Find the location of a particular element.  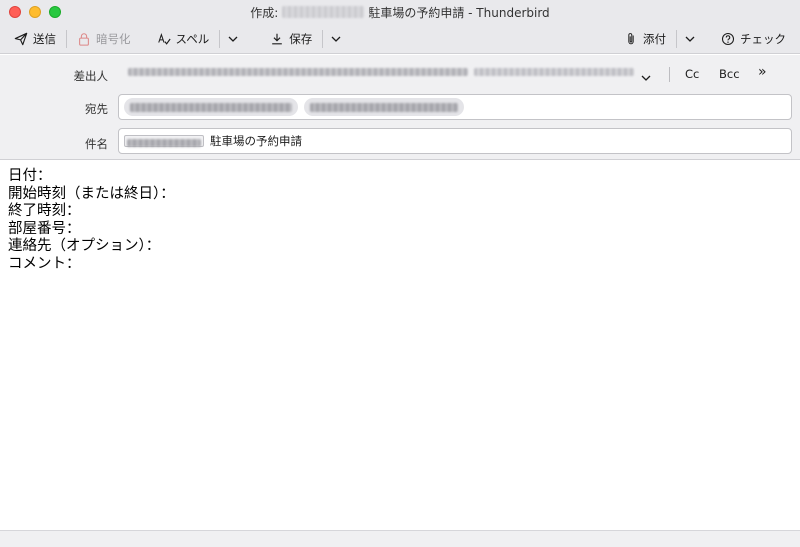

close-window-button is located at coordinates (15, 12).